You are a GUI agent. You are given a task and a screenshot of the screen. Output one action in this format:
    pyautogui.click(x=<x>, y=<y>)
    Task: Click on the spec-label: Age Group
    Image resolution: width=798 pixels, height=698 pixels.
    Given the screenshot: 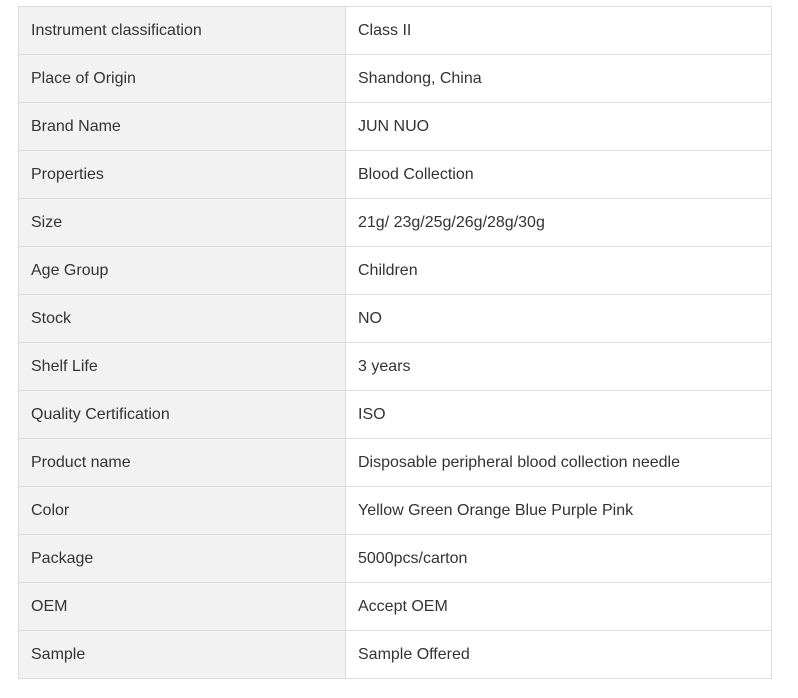 What is the action you would take?
    pyautogui.click(x=182, y=270)
    